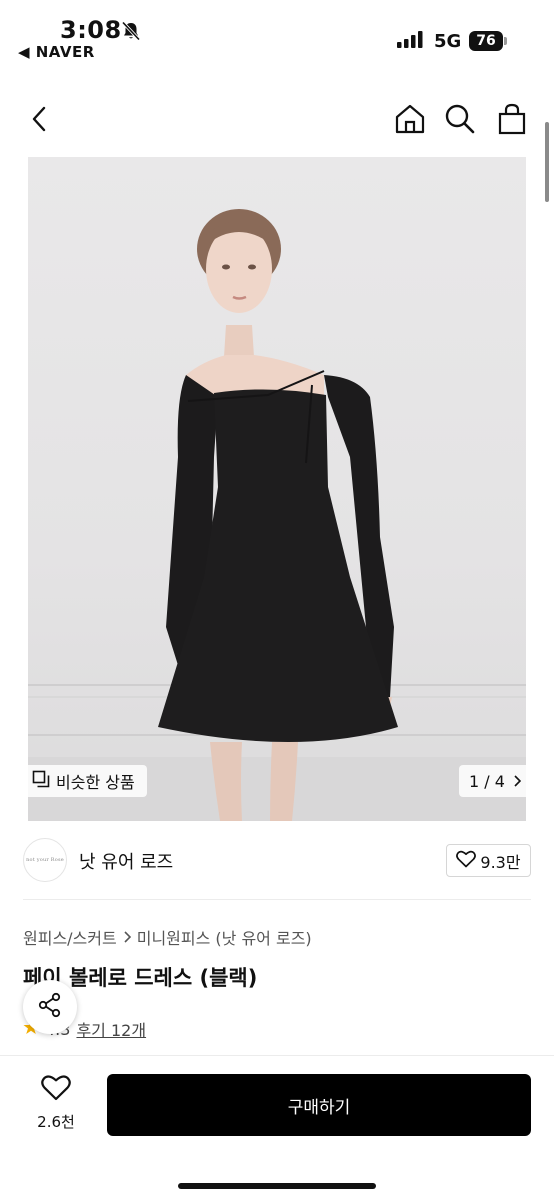 The image size is (554, 1200). What do you see at coordinates (131, 33) in the screenshot?
I see `bell-off-icon` at bounding box center [131, 33].